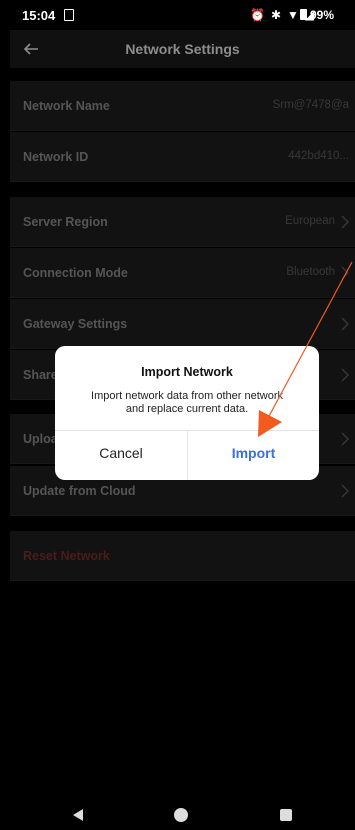 Image resolution: width=355 pixels, height=830 pixels. What do you see at coordinates (182, 324) in the screenshot?
I see `row-gateway-settings: Gateway Settings` at bounding box center [182, 324].